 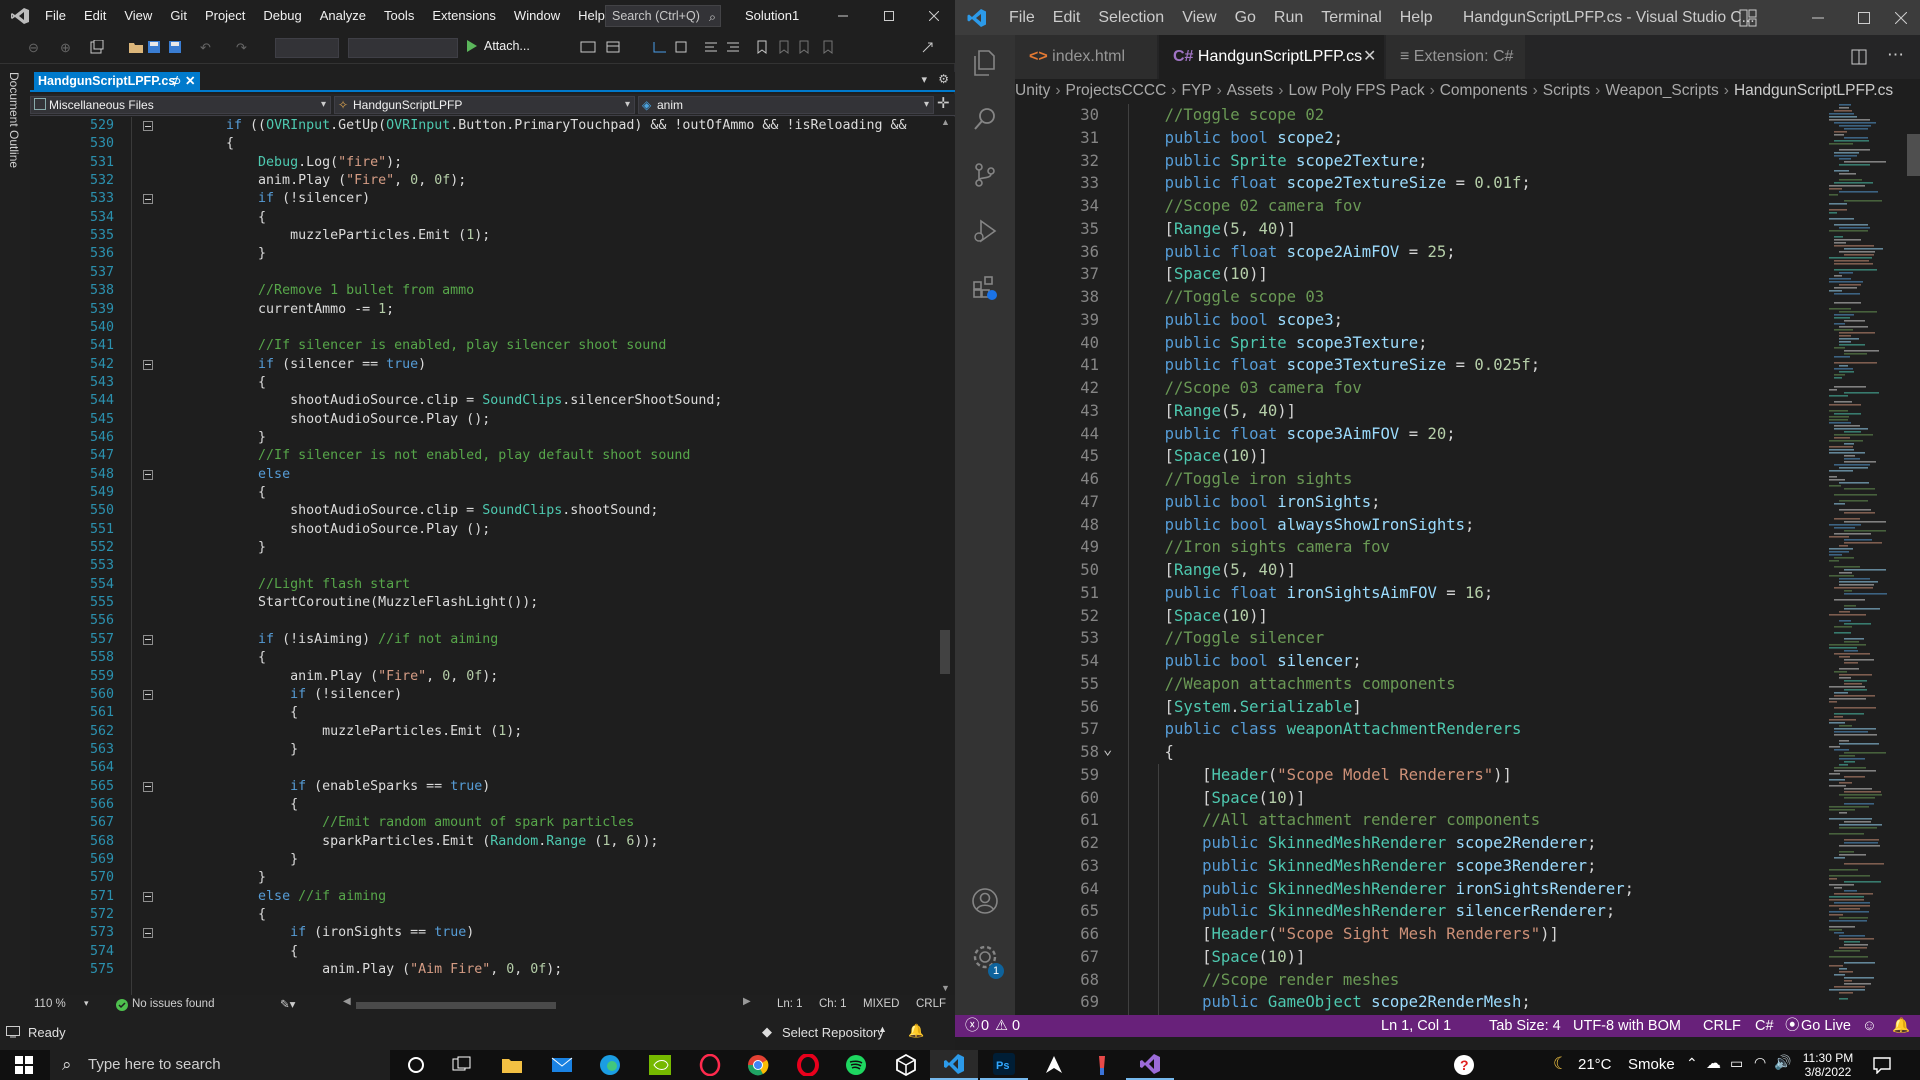 What do you see at coordinates (758, 1065) in the screenshot?
I see `chrome-icon` at bounding box center [758, 1065].